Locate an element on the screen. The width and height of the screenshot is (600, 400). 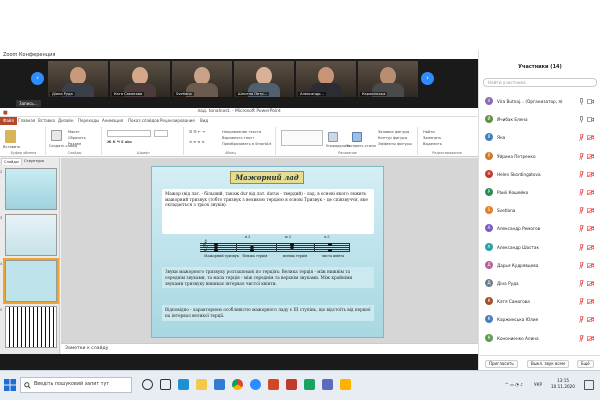
participant-row: А Александр Ремогов is located at coordinates (539, 228).